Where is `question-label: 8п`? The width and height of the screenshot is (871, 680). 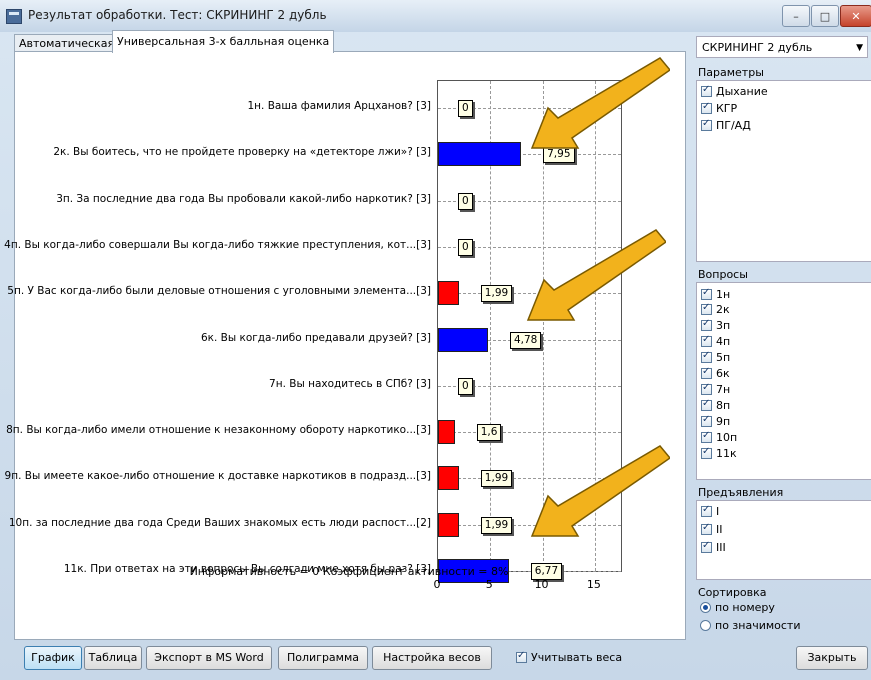
question-label: 8п is located at coordinates (723, 405).